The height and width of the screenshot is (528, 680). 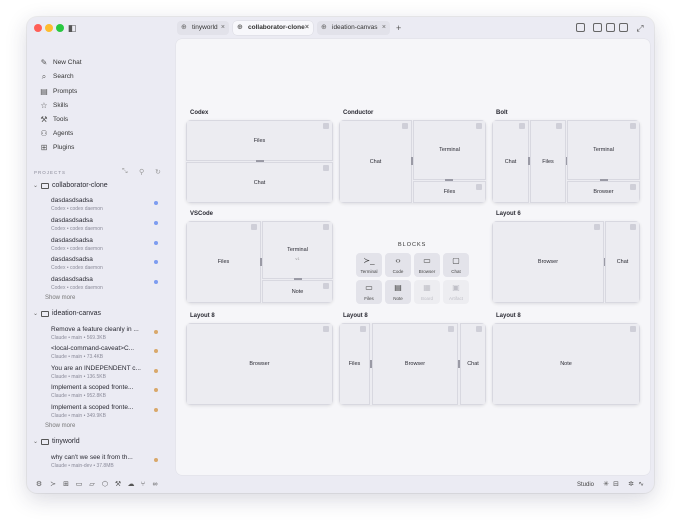 What do you see at coordinates (610, 27) in the screenshot?
I see `split-view-icon` at bounding box center [610, 27].